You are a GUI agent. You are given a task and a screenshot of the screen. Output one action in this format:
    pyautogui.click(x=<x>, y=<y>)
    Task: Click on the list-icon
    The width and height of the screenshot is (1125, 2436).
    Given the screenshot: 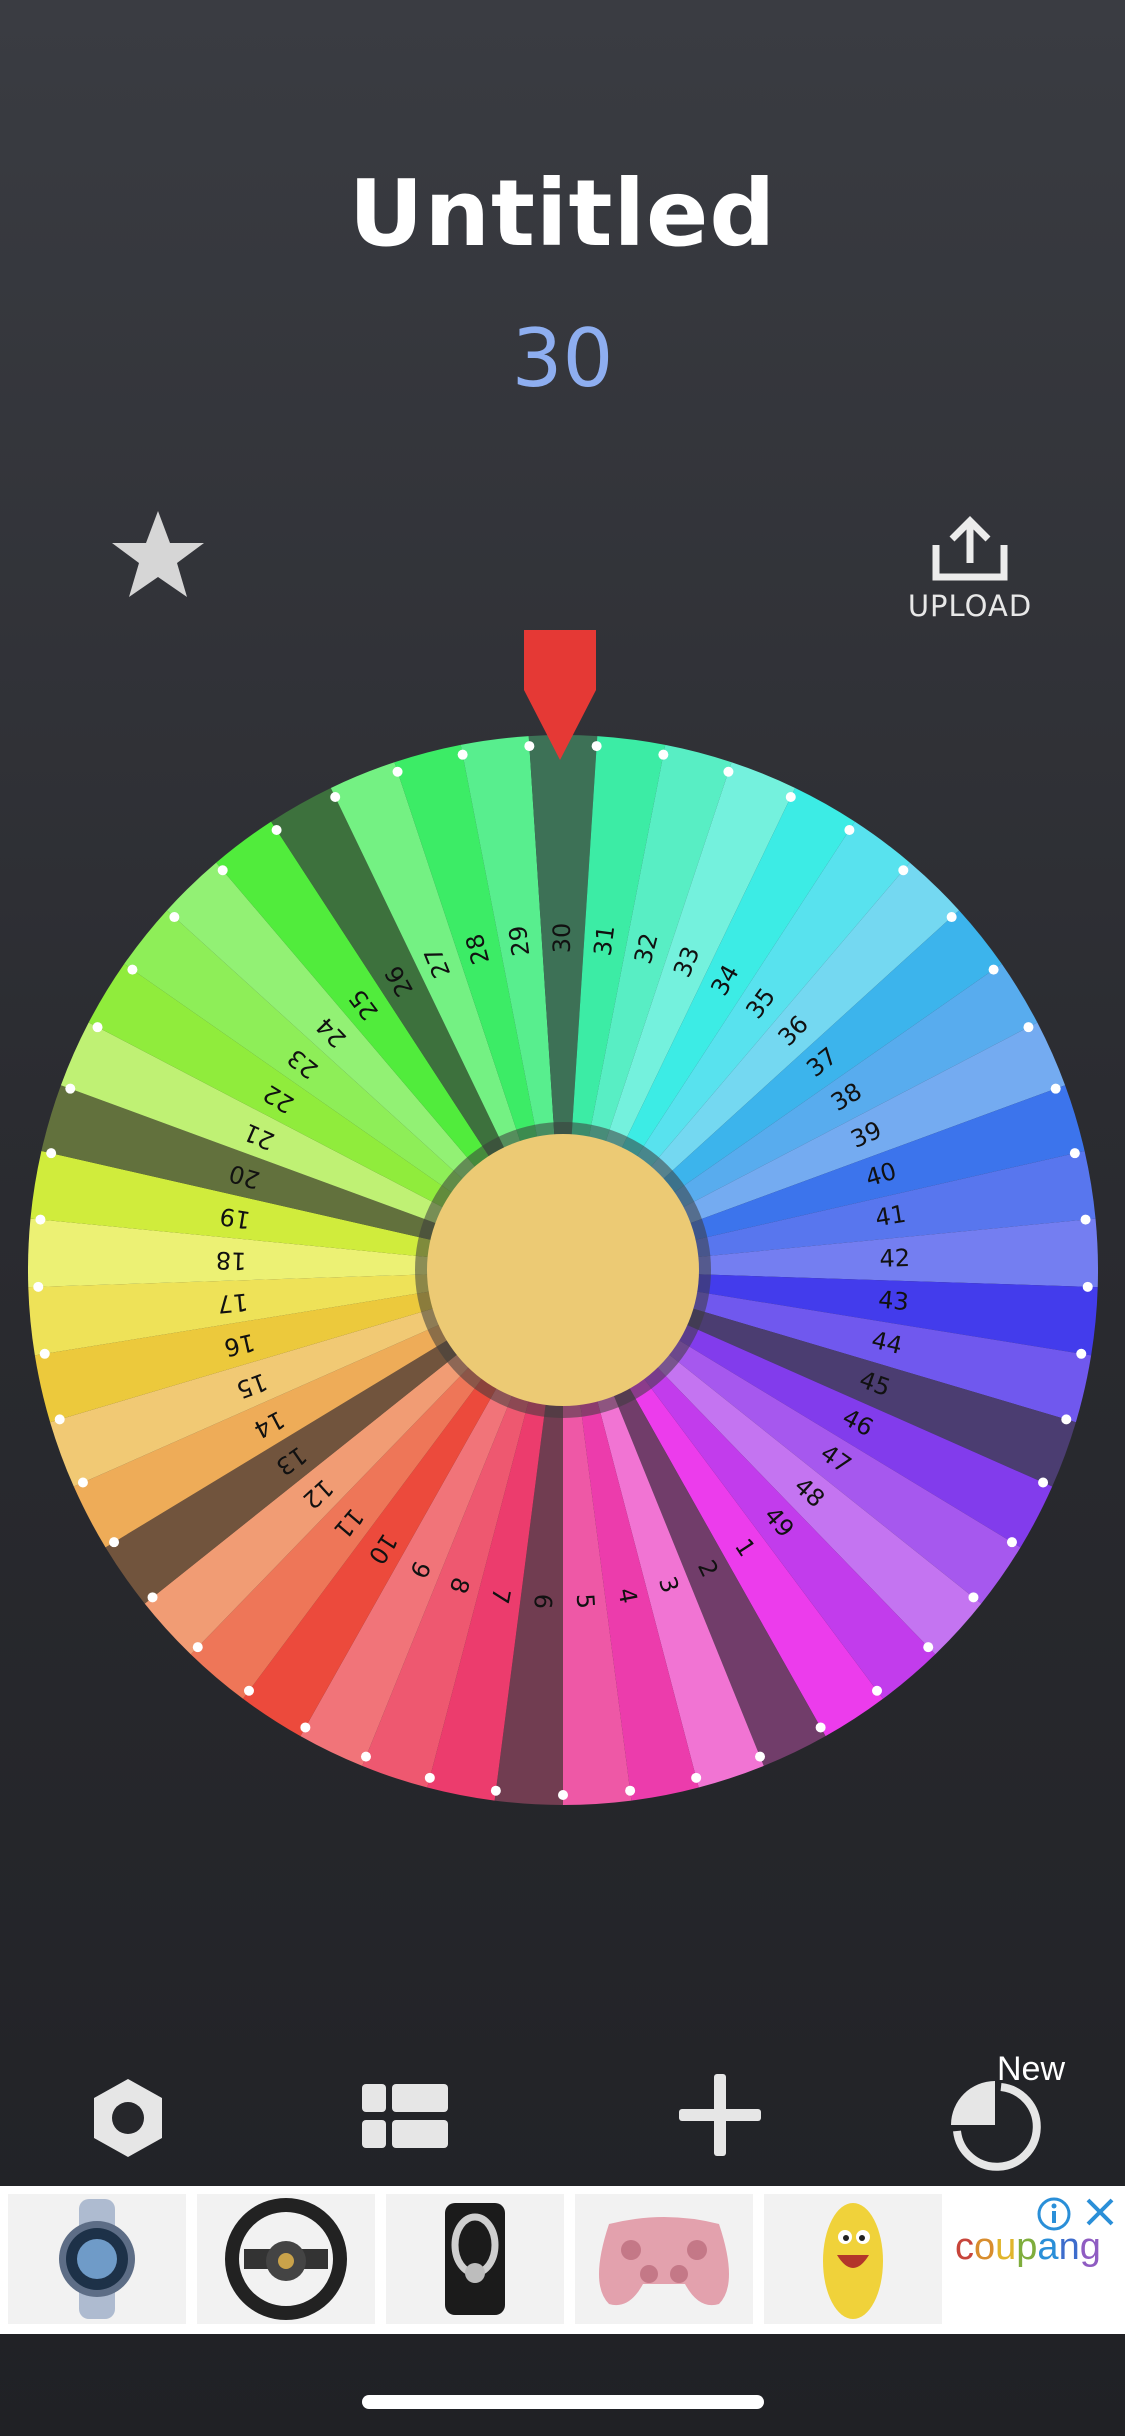 What is the action you would take?
    pyautogui.click(x=405, y=2116)
    